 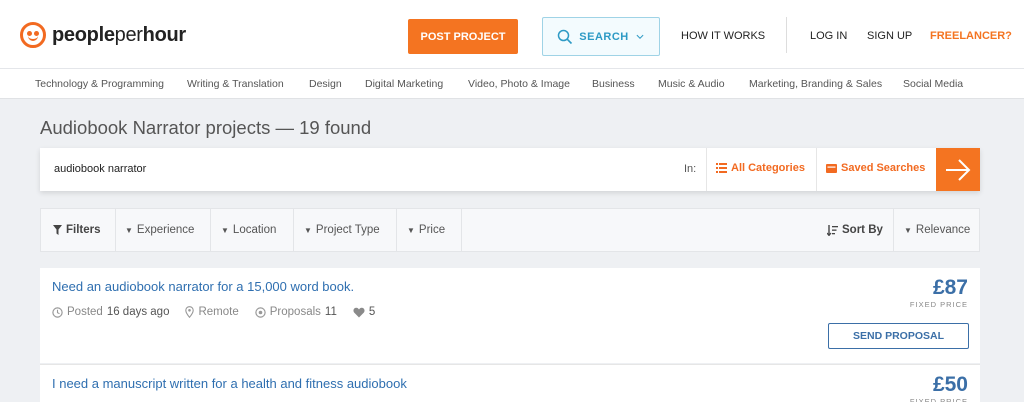 I want to click on logo-text-people: people, so click(x=83, y=34).